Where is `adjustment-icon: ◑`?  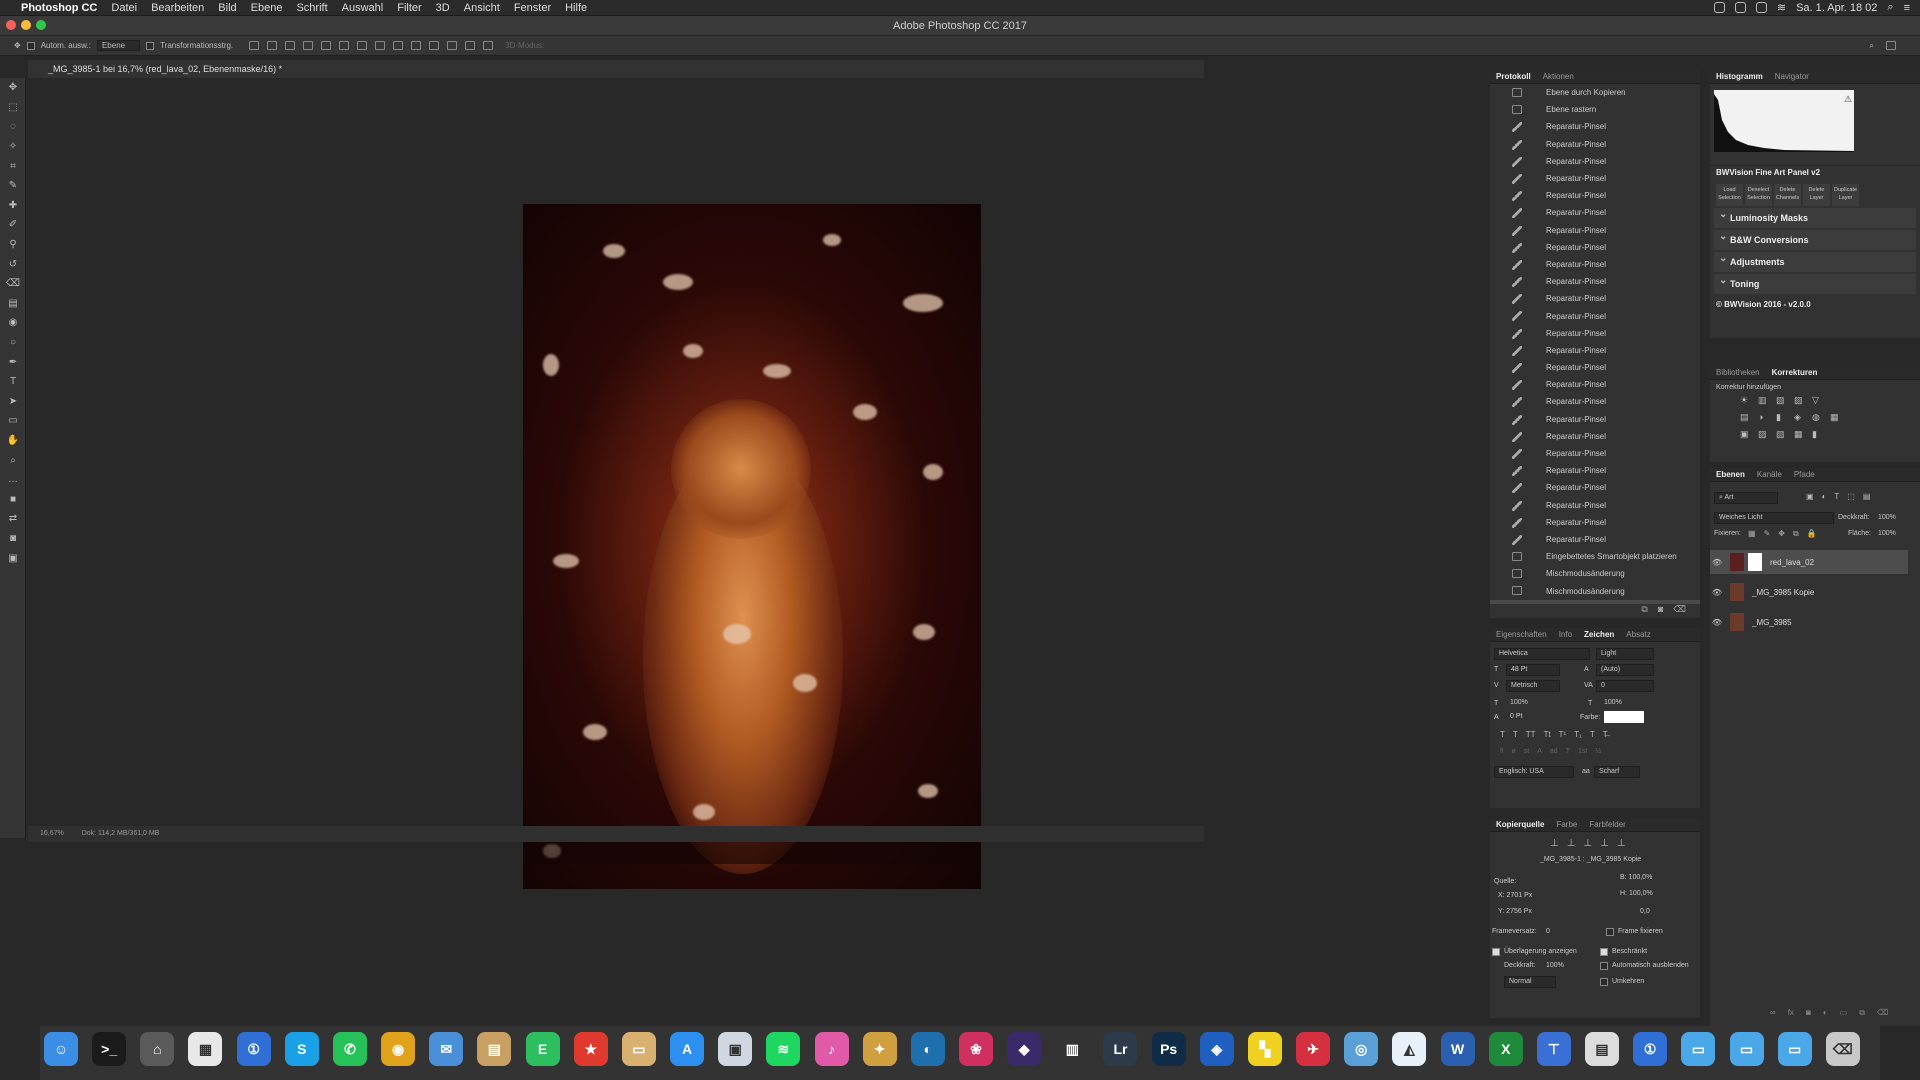 adjustment-icon: ◑ is located at coordinates (1767, 417).